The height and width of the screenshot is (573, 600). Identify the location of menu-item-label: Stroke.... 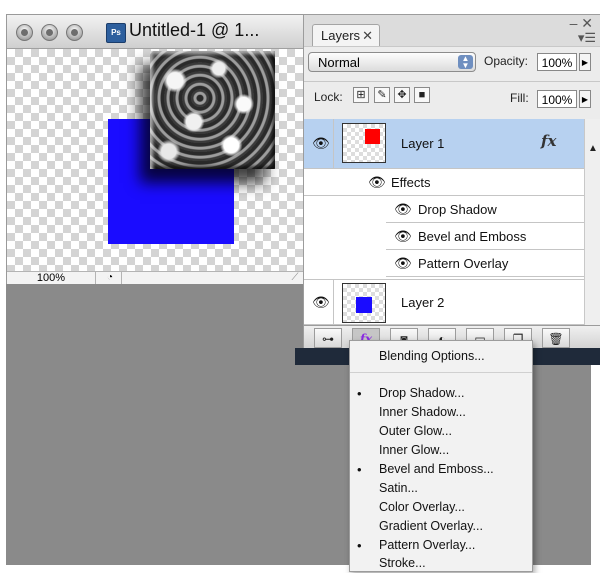
(402, 563).